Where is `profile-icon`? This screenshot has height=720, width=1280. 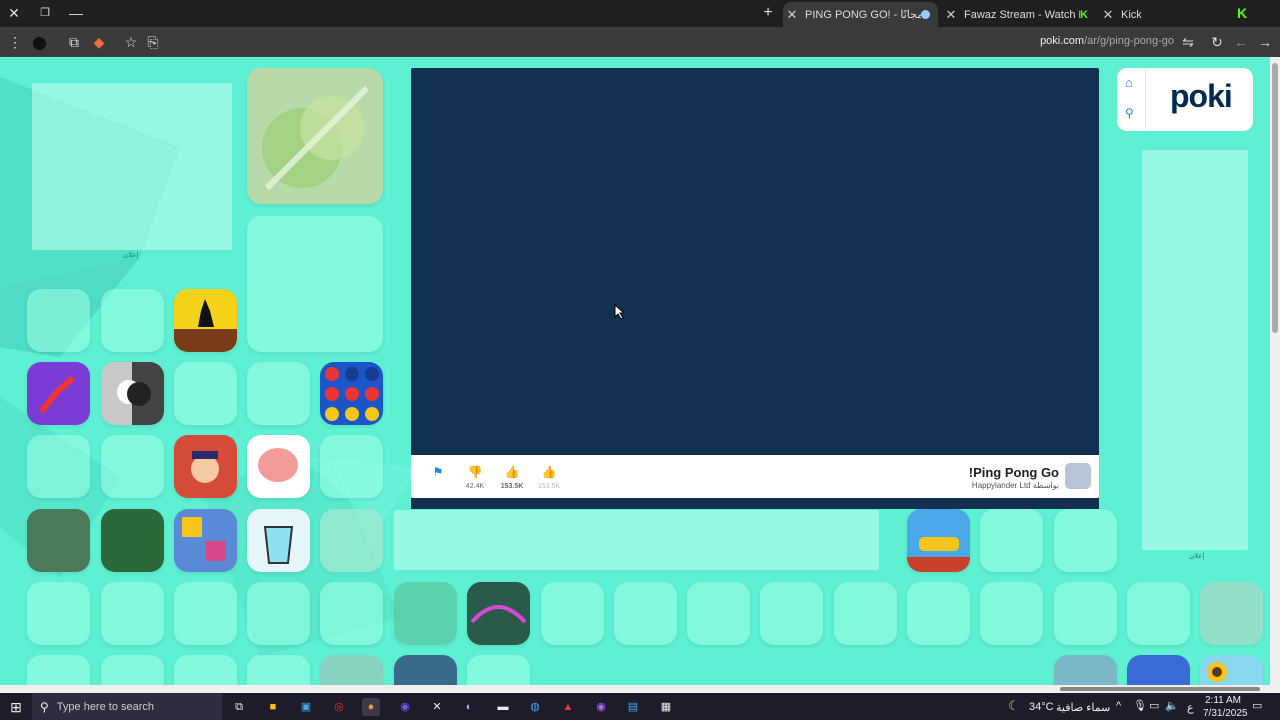 profile-icon is located at coordinates (39, 42).